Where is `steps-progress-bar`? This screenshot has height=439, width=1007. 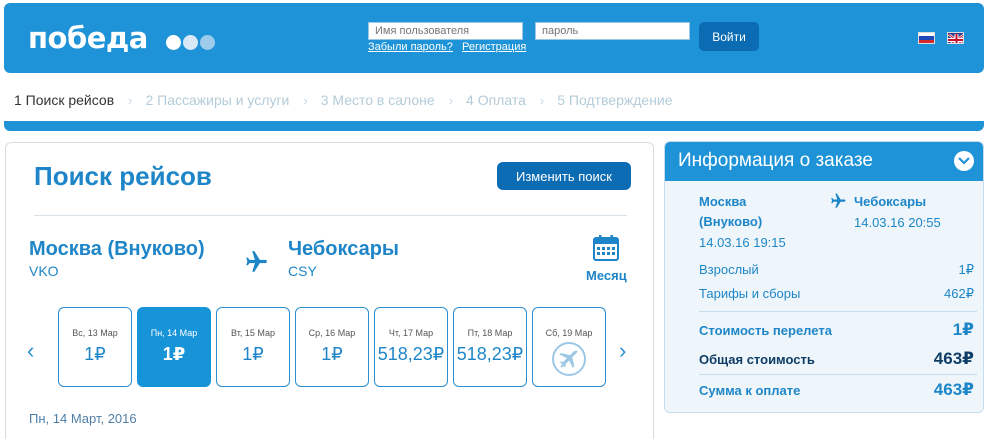 steps-progress-bar is located at coordinates (494, 126).